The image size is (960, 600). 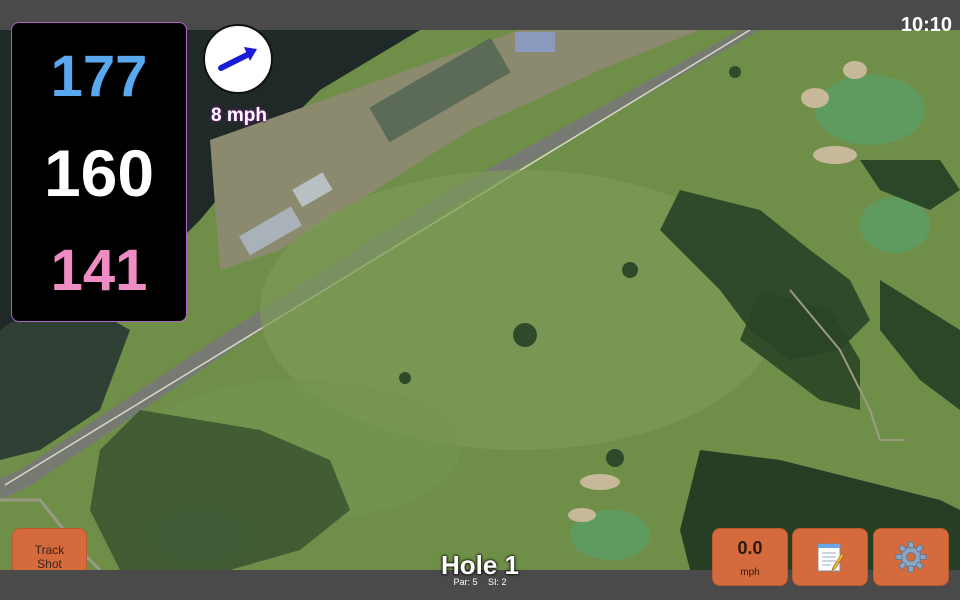 I want to click on hole-stroke-index: SI: 2, so click(x=497, y=582).